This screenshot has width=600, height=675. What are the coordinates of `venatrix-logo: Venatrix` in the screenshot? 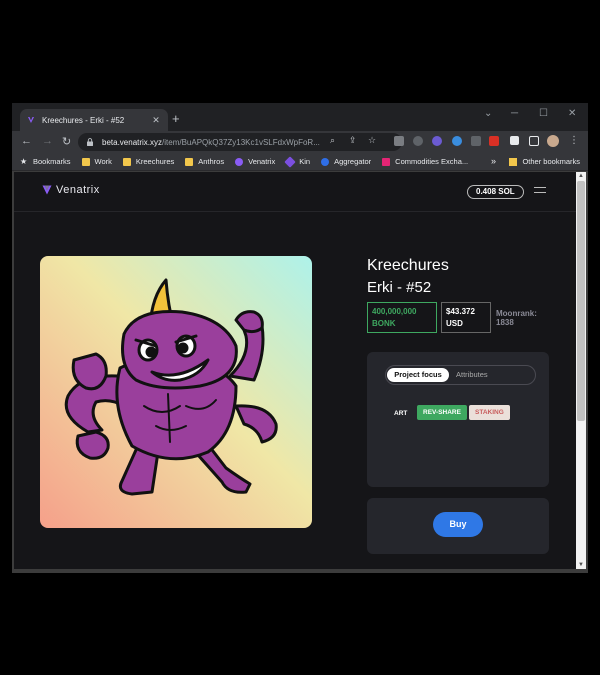 It's located at (70, 190).